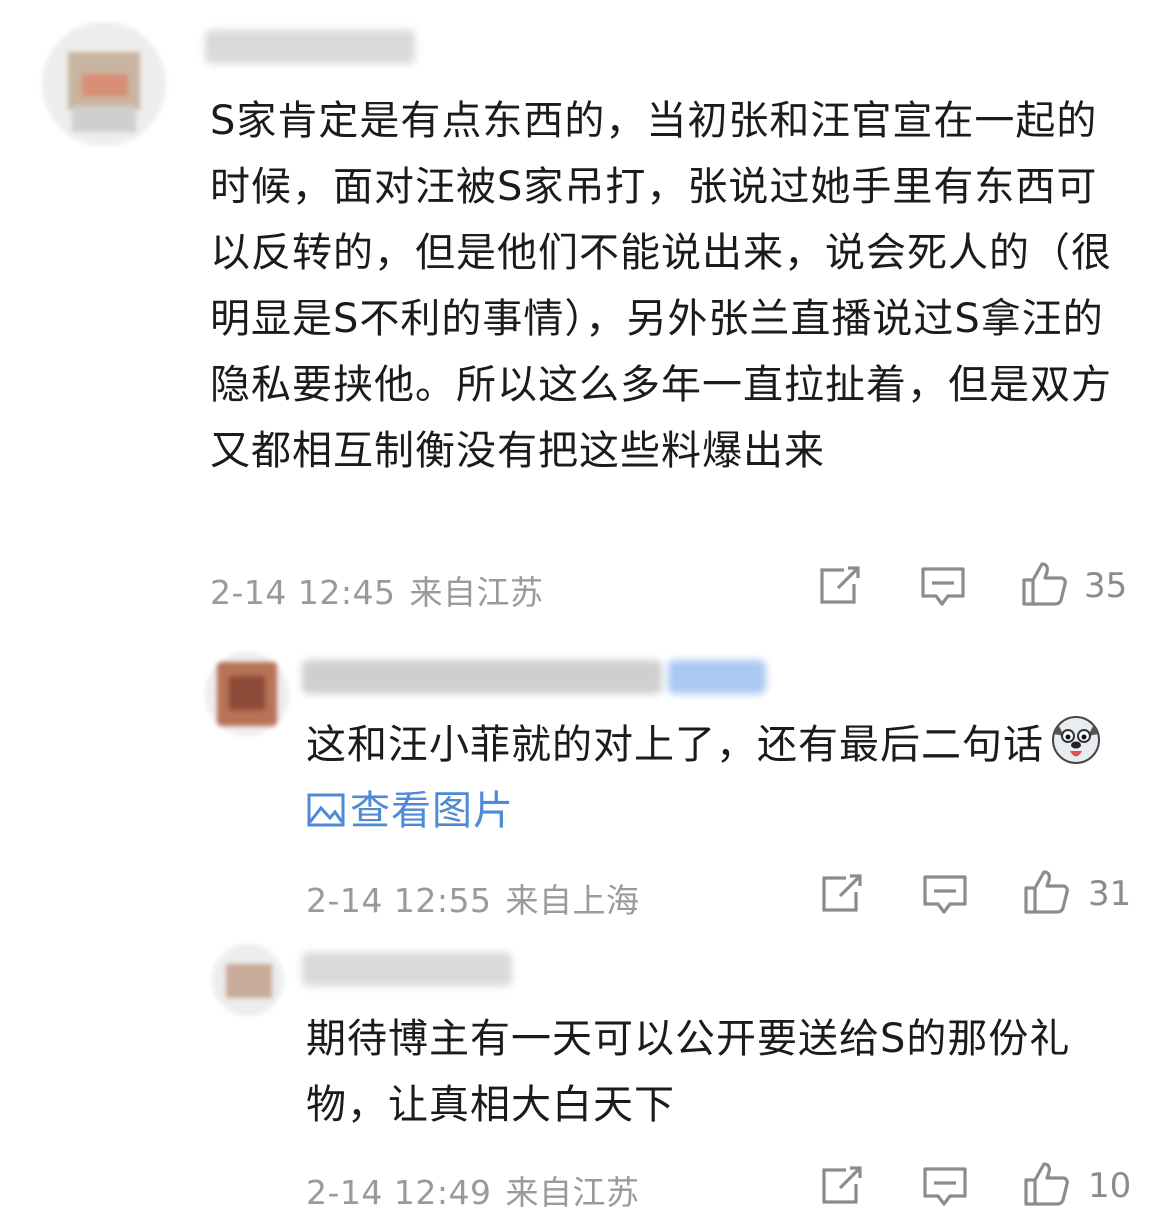 The width and height of the screenshot is (1170, 1232). Describe the element at coordinates (716, 778) in the screenshot. I see `comment-text: 这和汪小菲就的对上了，还有最后二句话 查看图片` at that location.